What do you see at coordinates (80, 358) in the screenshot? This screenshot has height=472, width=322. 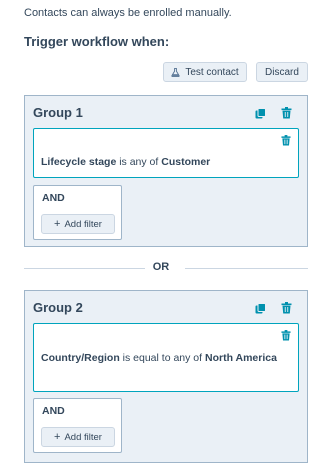 I see `filter-property: Country/Region` at bounding box center [80, 358].